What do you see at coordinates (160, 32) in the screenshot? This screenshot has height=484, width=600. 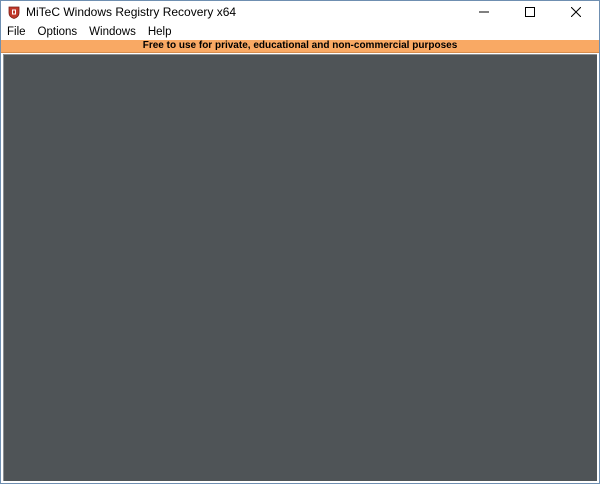 I see `menu-help: Help` at bounding box center [160, 32].